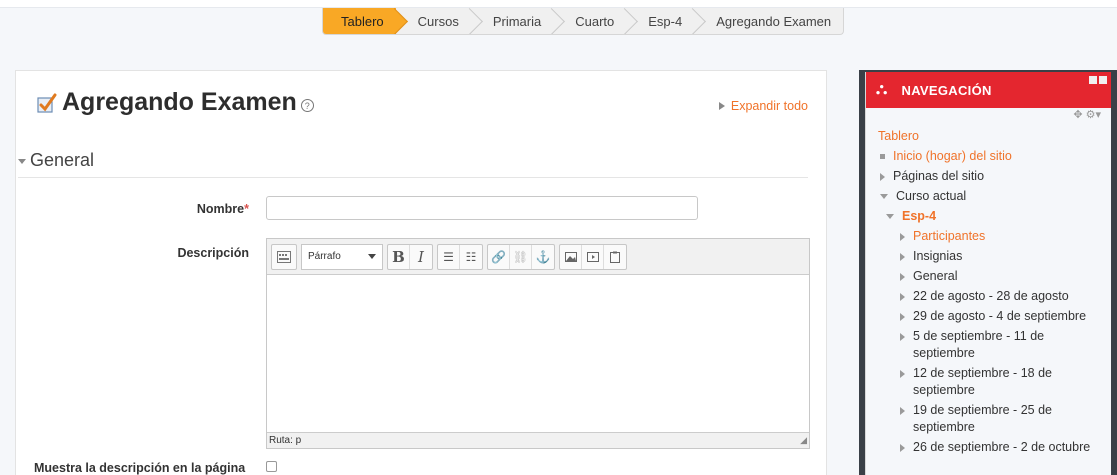 The height and width of the screenshot is (475, 1117). I want to click on show-description-label: Muestra la descripción en la página, so click(140, 468).